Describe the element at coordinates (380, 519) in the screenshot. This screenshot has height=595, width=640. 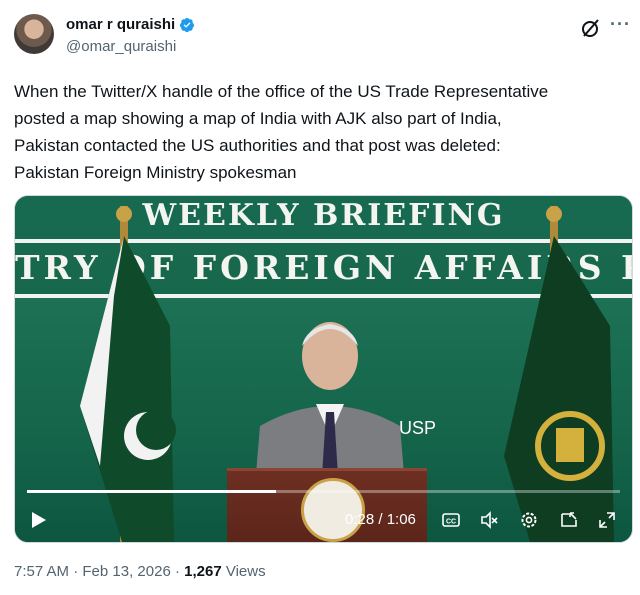
I see `time-display: 0:28 / 1:06` at that location.